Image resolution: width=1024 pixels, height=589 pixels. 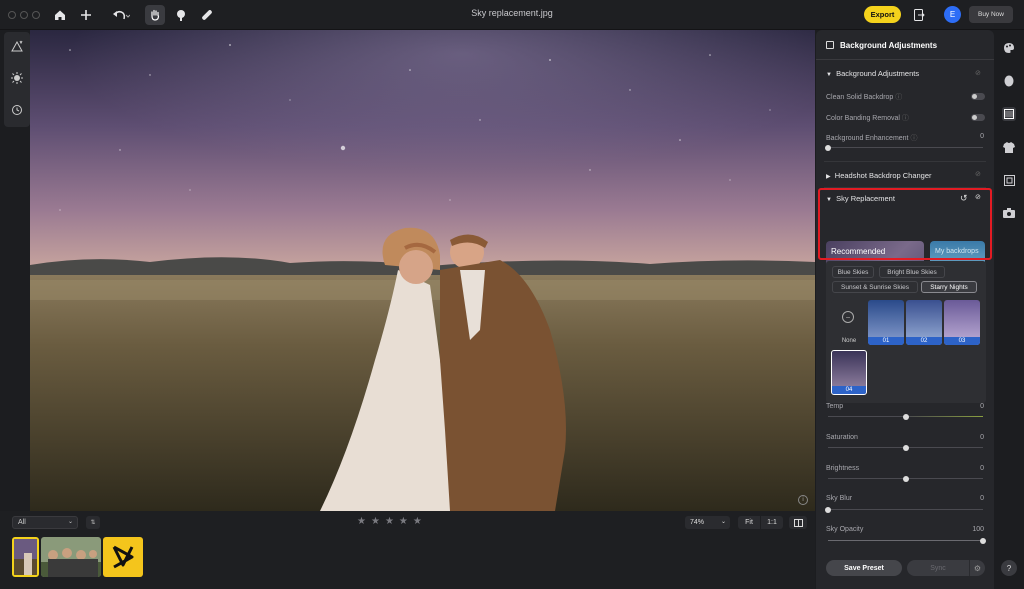 I want to click on tag-sunset-sunrise-skies: Sunset & Sunrise Skies, so click(x=875, y=287).